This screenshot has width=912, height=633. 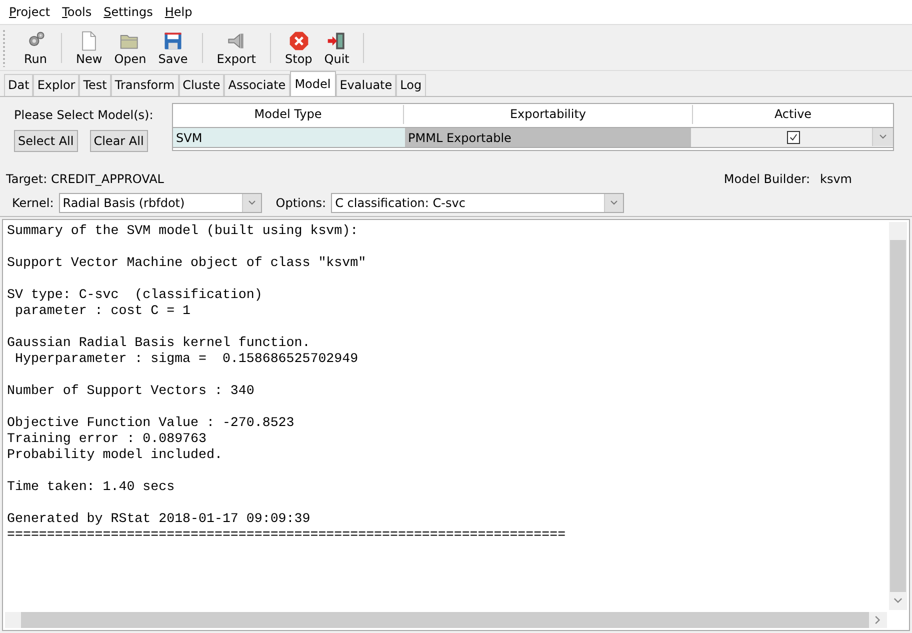 I want to click on output-text: Gaussian Radial Basis kernel function. Hyperparameter : sigma = 0.158686525702949, so click(x=183, y=351).